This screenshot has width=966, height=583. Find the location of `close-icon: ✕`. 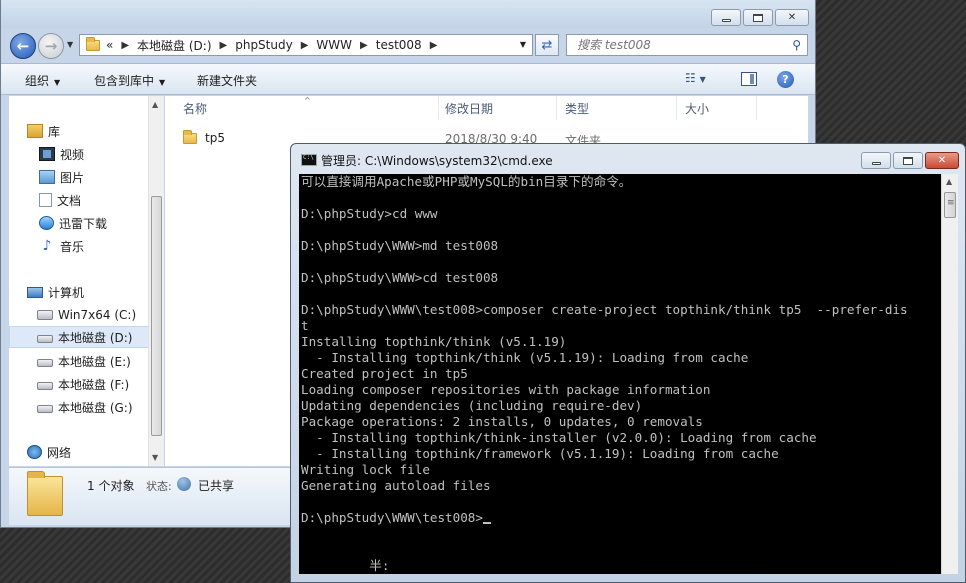

close-icon: ✕ is located at coordinates (942, 160).